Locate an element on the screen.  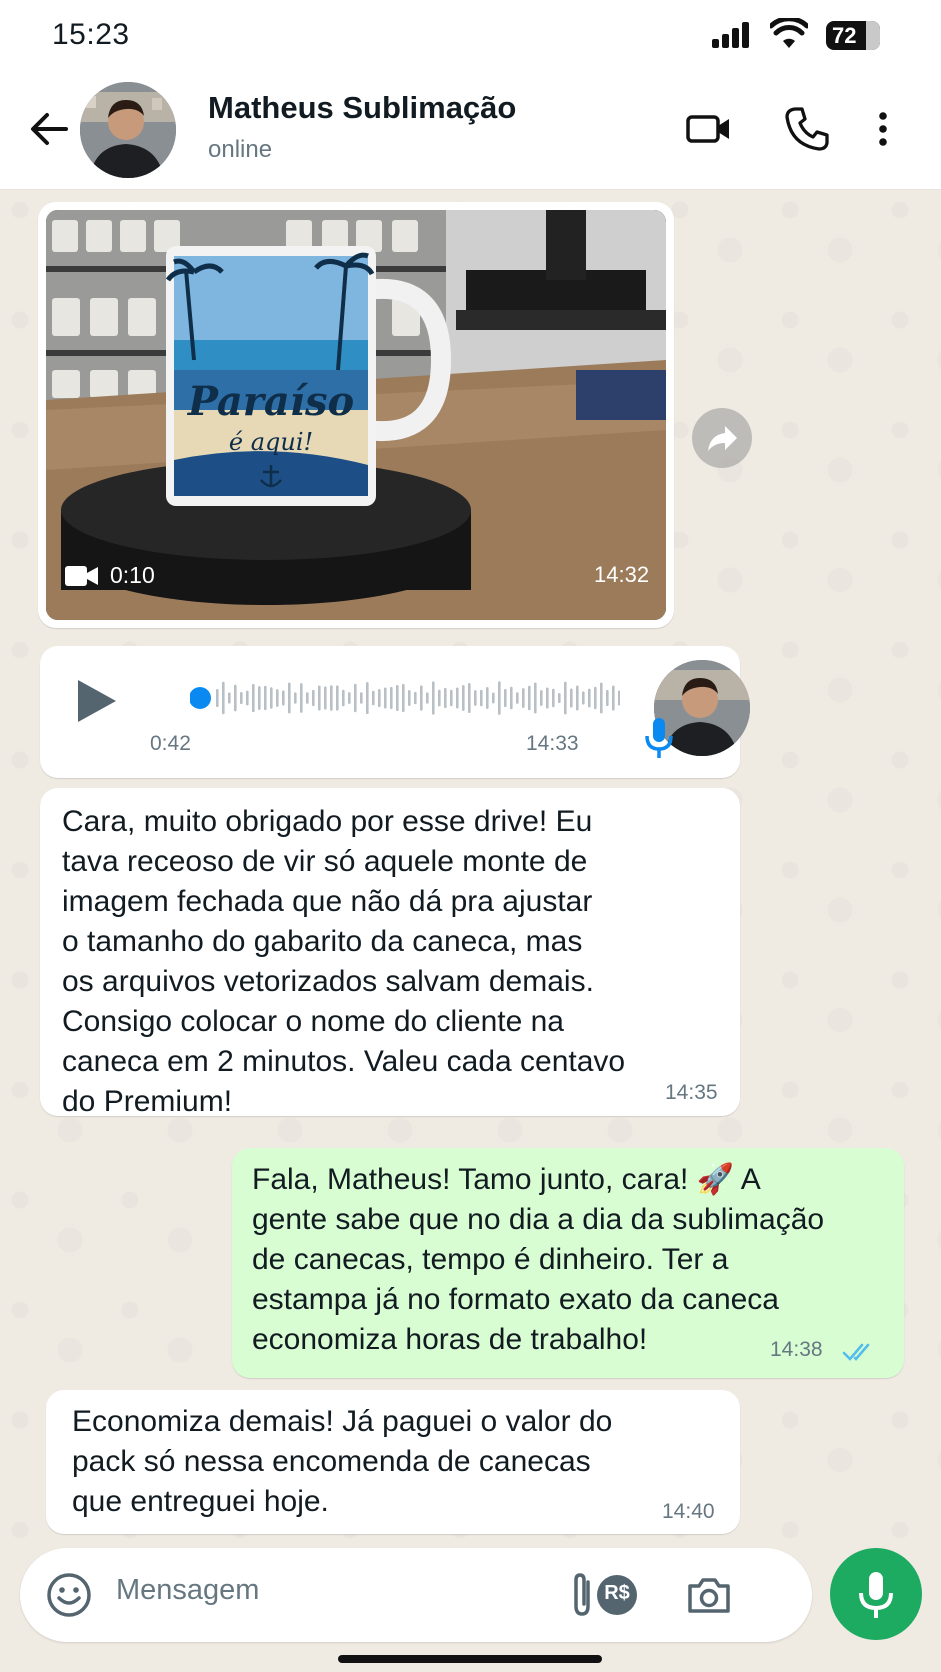
message-line: pack só nessa encomenda de canecas is located at coordinates (331, 1461).